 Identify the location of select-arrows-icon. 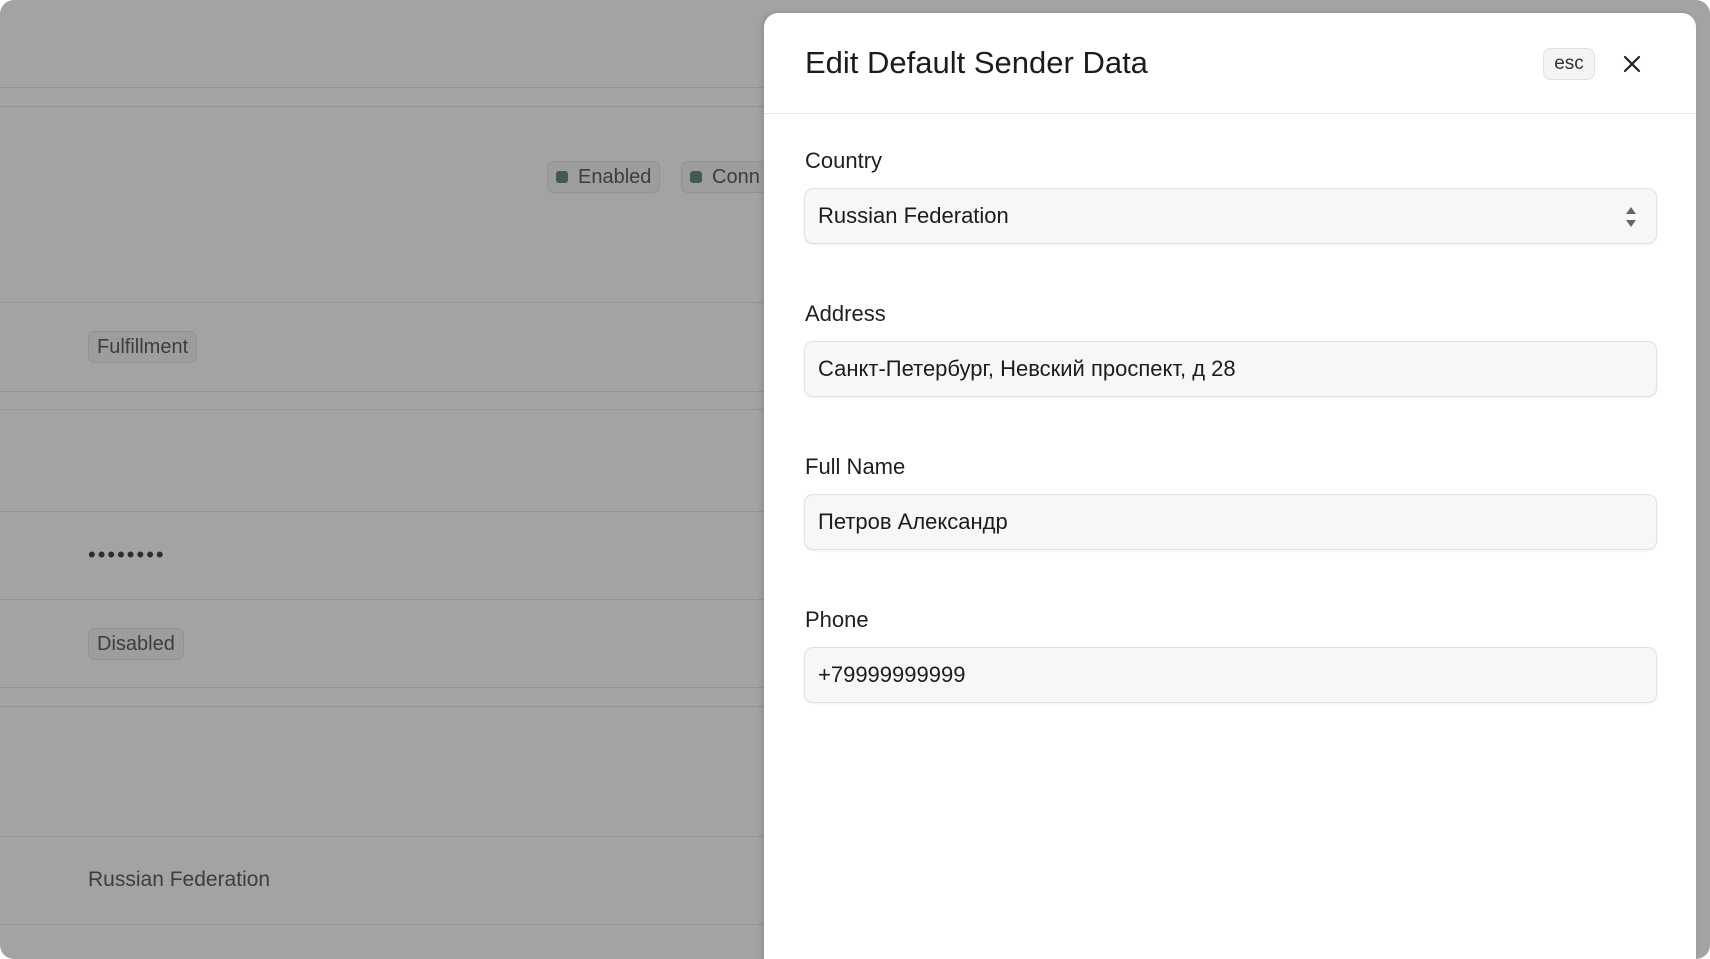
(1631, 217).